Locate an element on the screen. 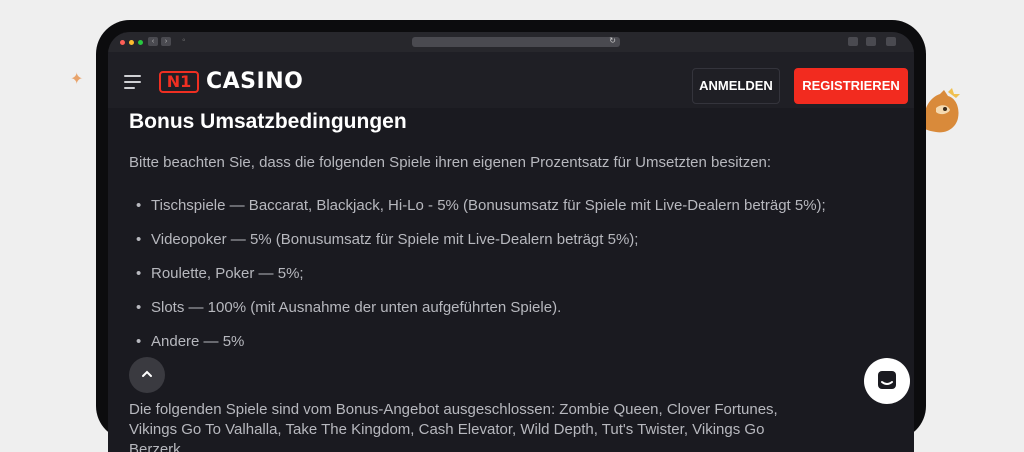  site-header: N1 CASINO ANMELDEN REGISTRIEREN is located at coordinates (511, 80).